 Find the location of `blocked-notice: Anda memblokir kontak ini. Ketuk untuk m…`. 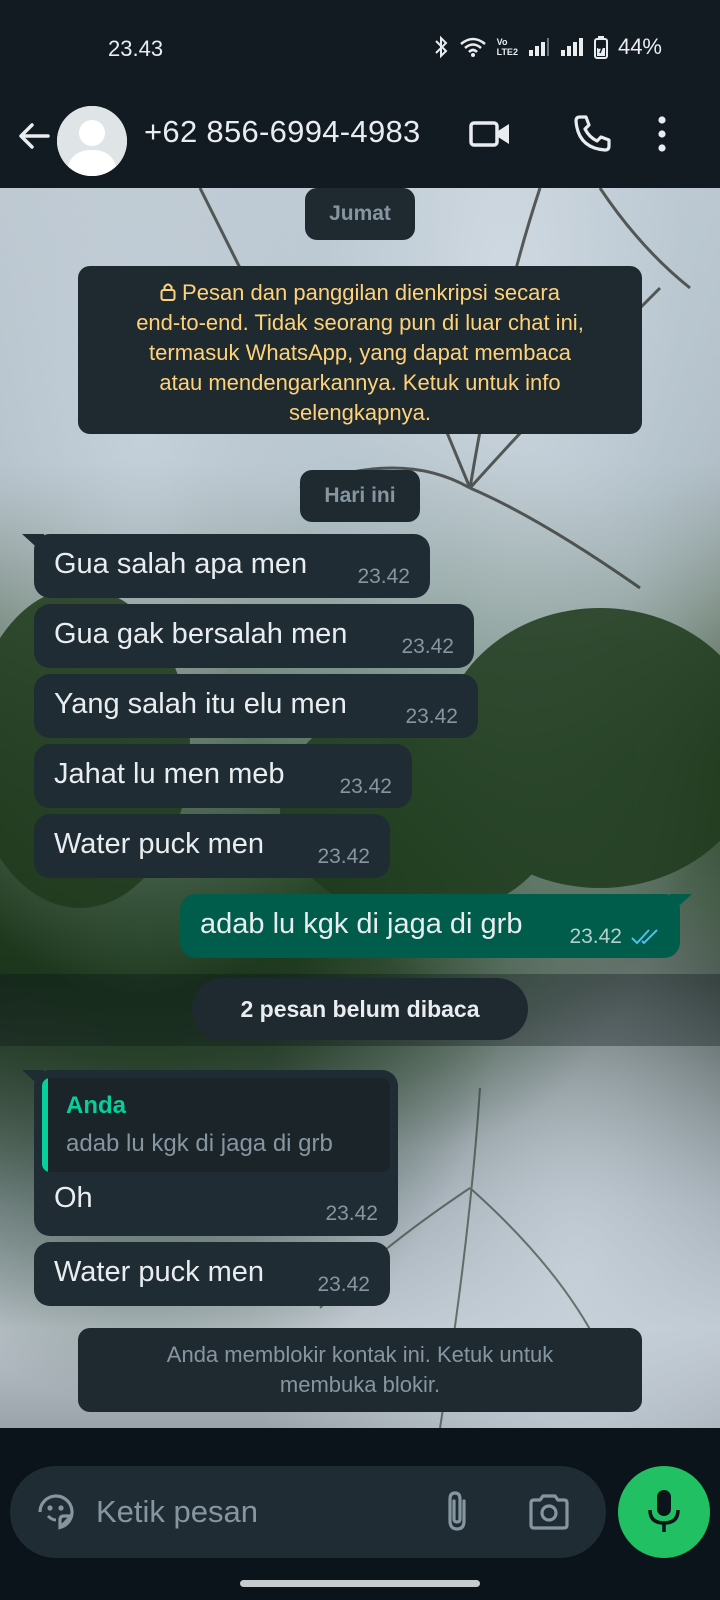

blocked-notice: Anda memblokir kontak ini. Ketuk untuk m… is located at coordinates (360, 1370).